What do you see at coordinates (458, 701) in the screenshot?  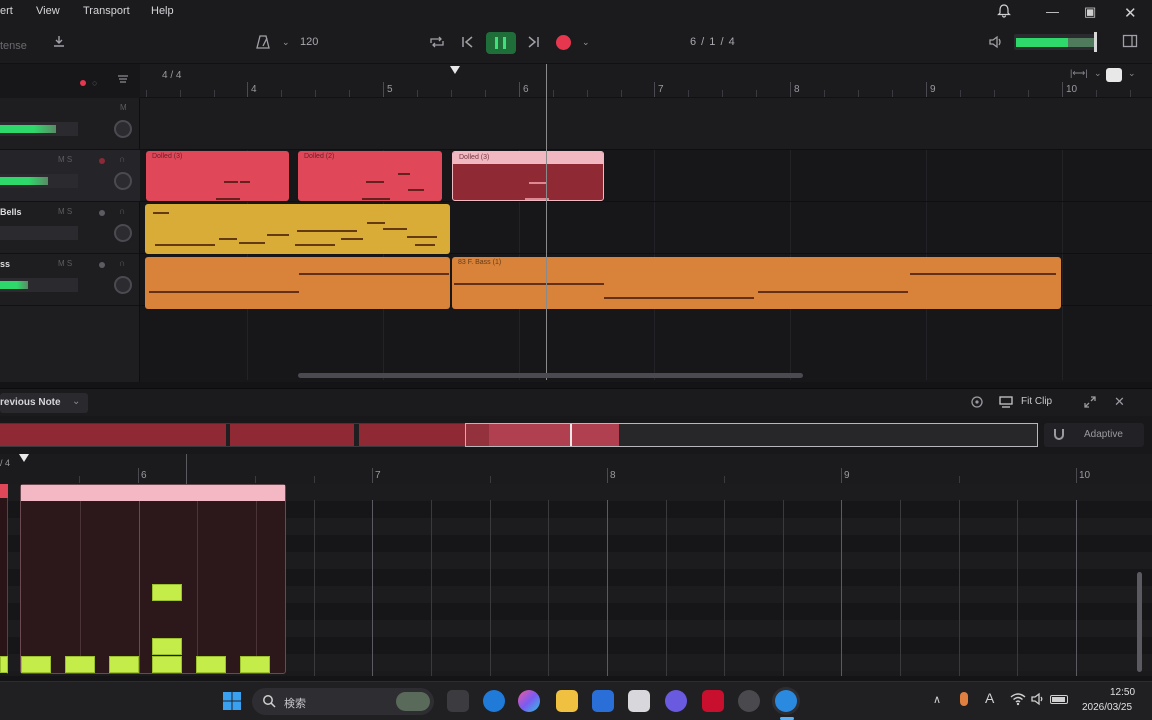 I see `task-view-icon` at bounding box center [458, 701].